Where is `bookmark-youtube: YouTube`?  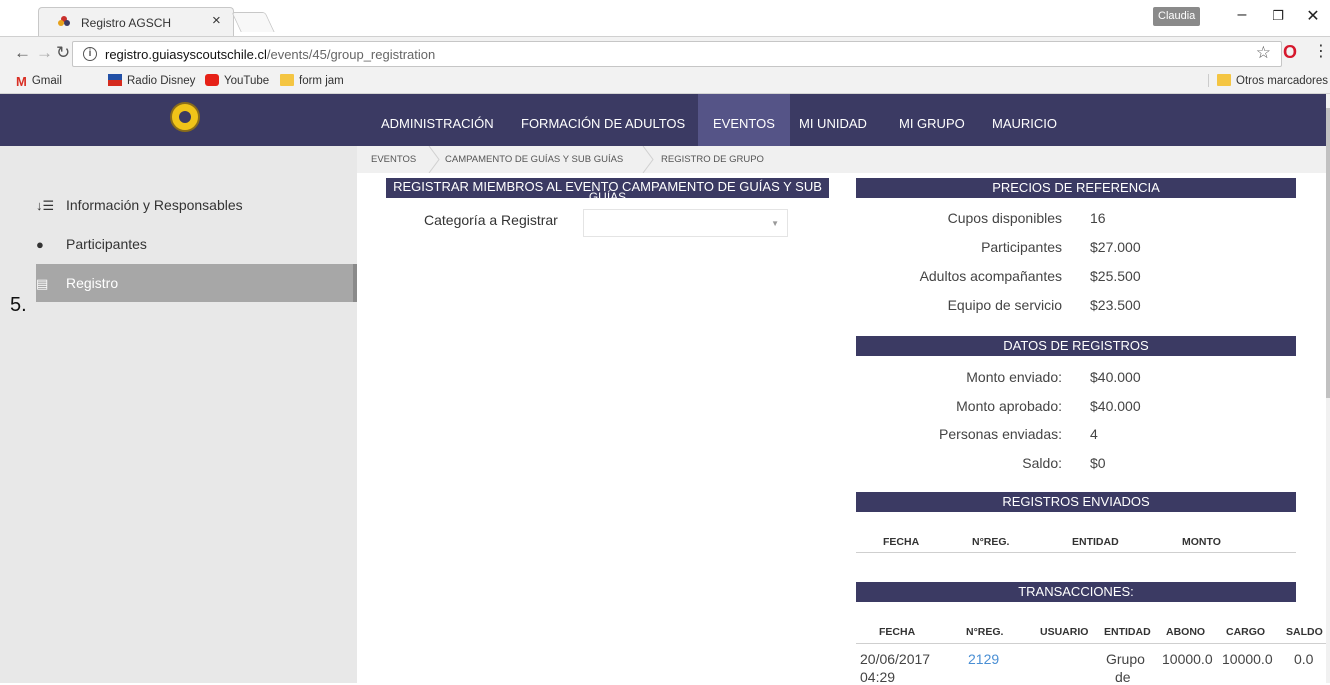 bookmark-youtube: YouTube is located at coordinates (237, 80).